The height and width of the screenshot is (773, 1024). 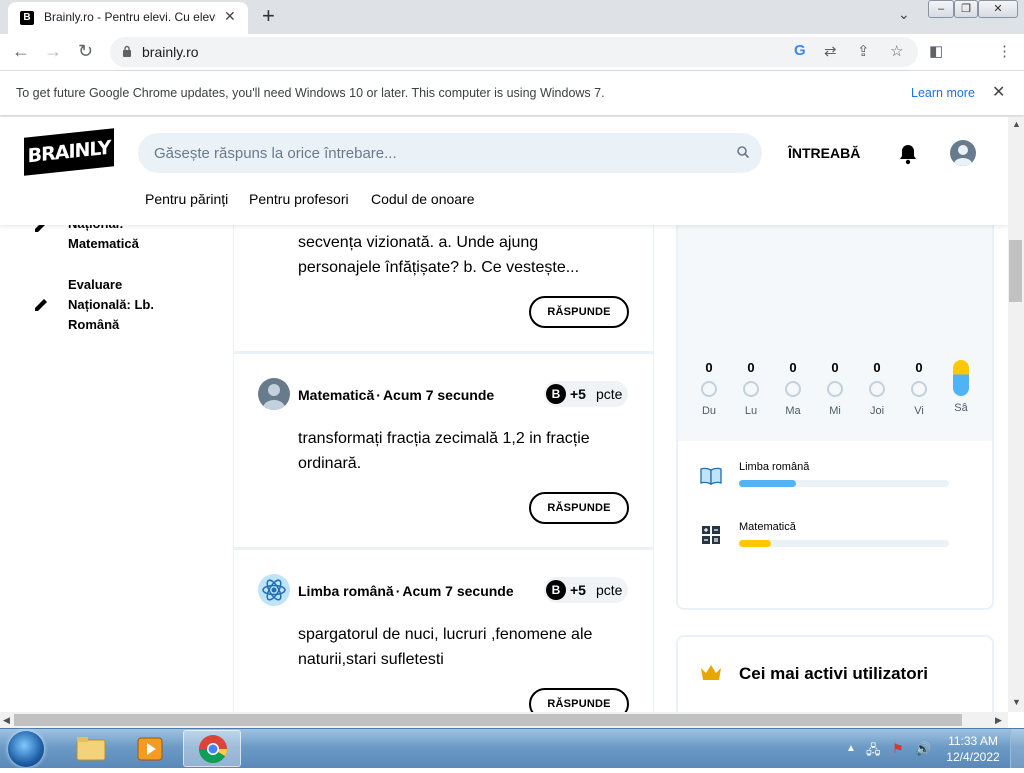 What do you see at coordinates (127, 51) in the screenshot?
I see `lock-icon` at bounding box center [127, 51].